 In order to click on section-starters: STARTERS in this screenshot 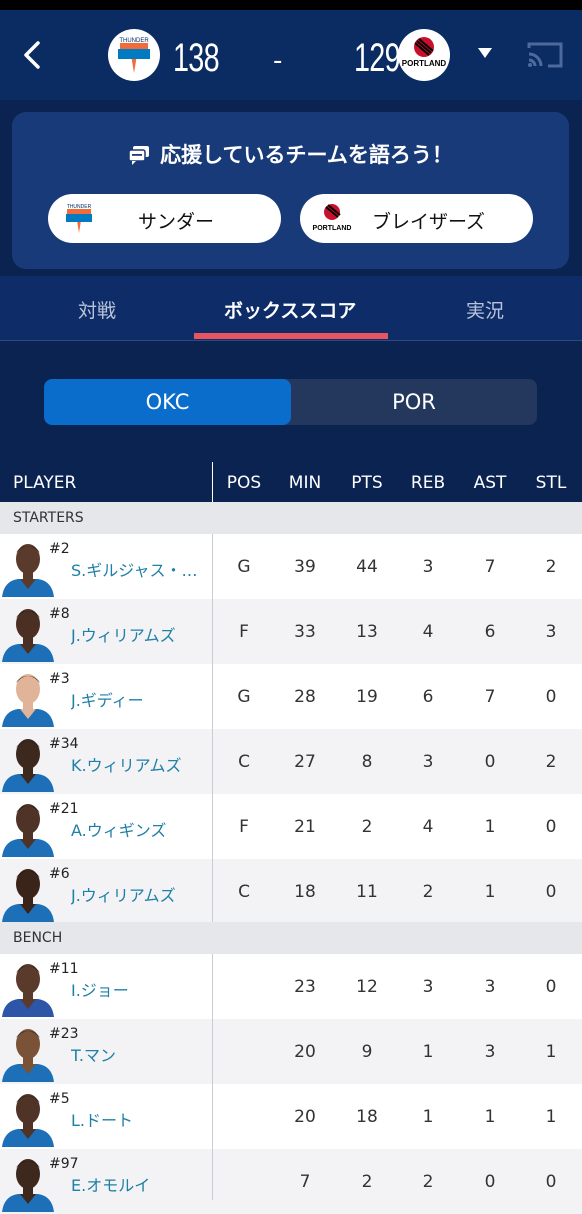, I will do `click(291, 518)`.